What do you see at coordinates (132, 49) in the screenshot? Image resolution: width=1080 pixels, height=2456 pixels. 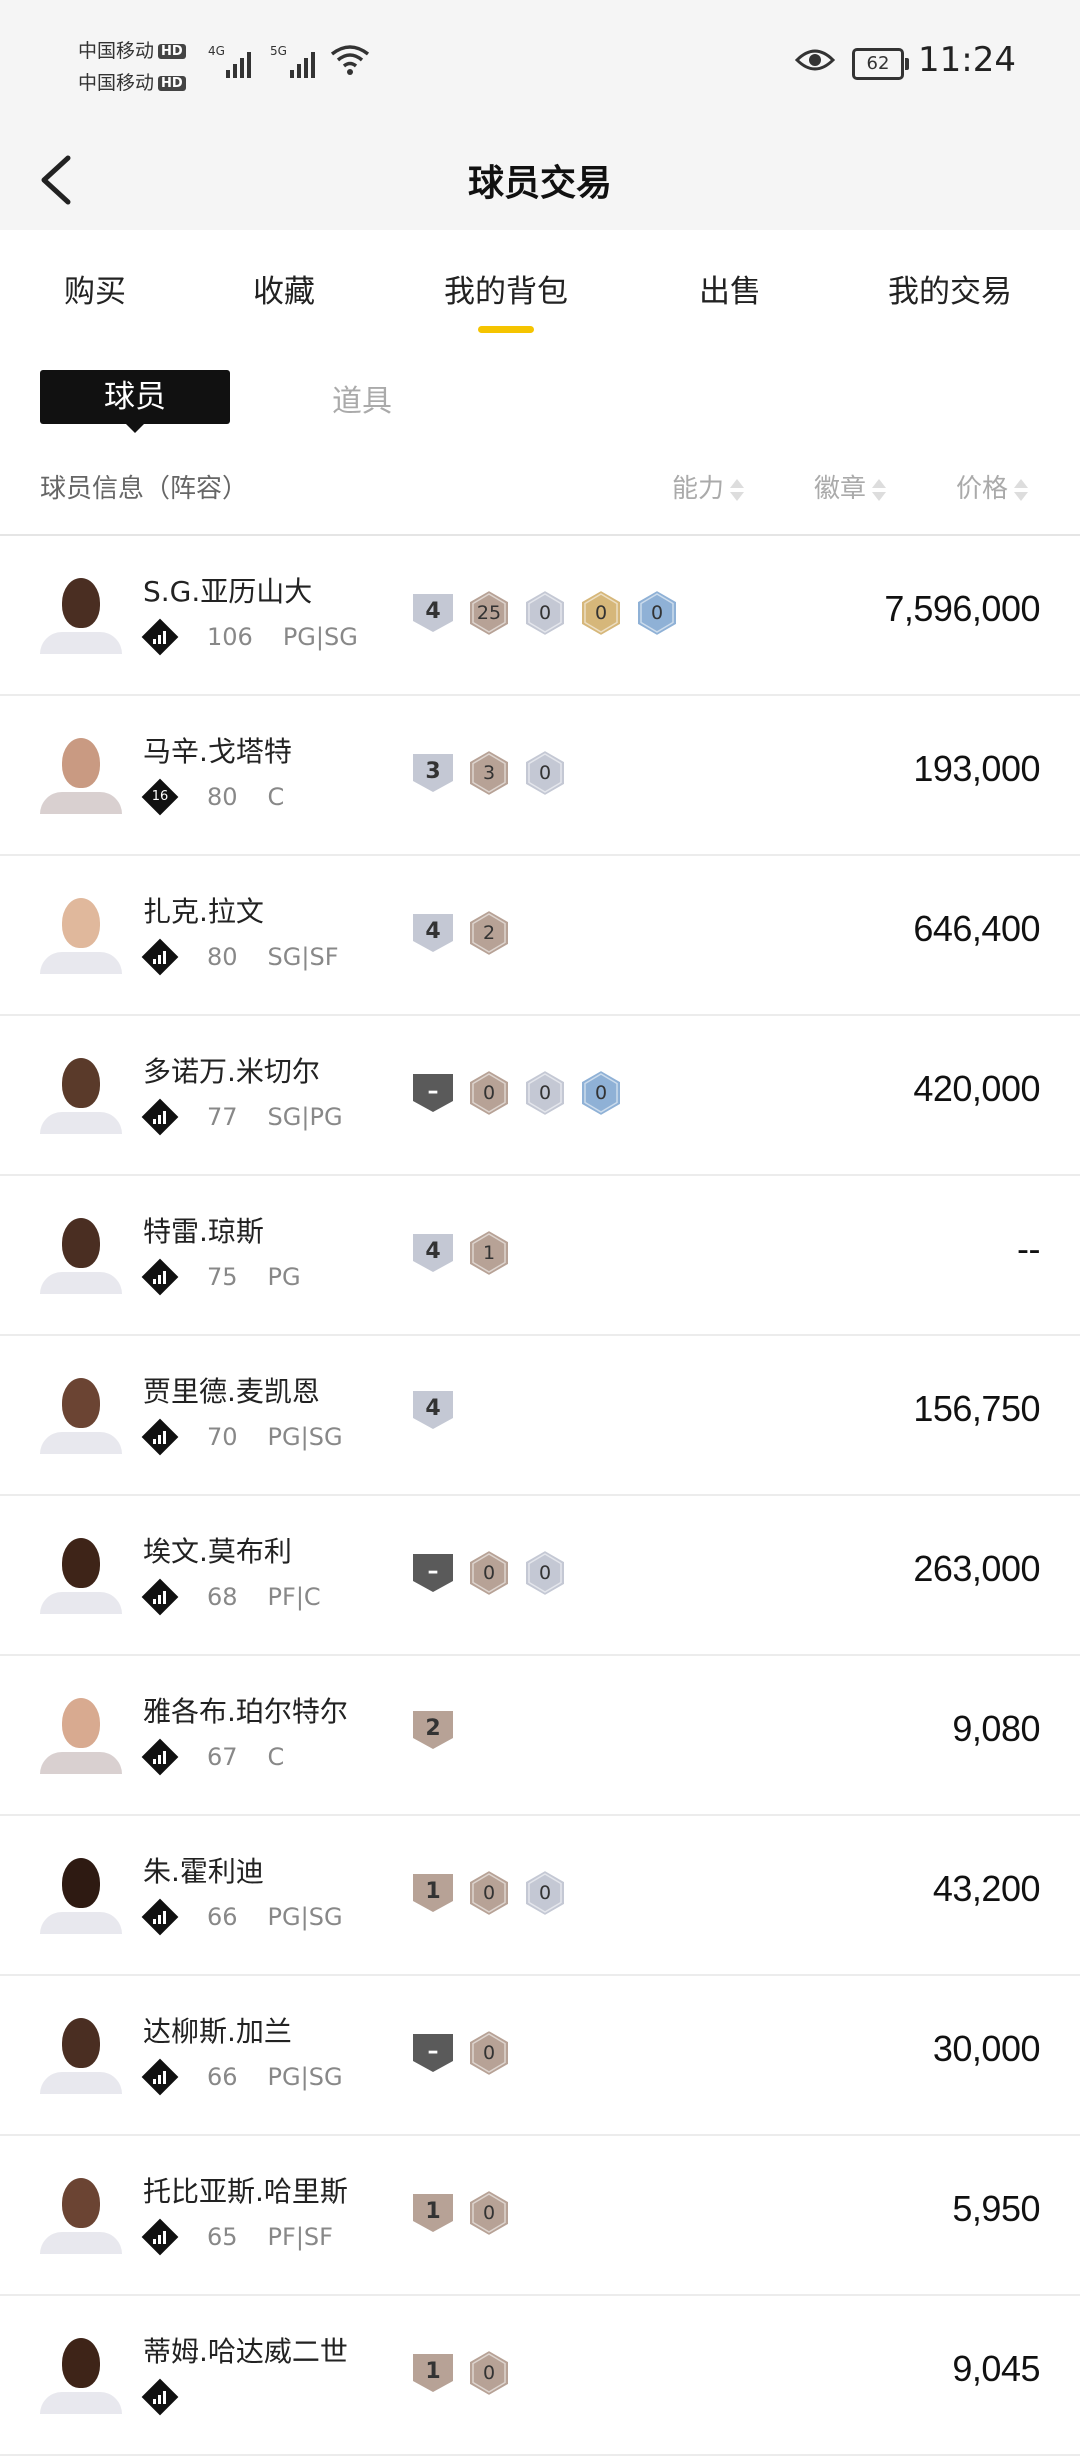 I see `carrier-label-1: 中国移动 HD` at bounding box center [132, 49].